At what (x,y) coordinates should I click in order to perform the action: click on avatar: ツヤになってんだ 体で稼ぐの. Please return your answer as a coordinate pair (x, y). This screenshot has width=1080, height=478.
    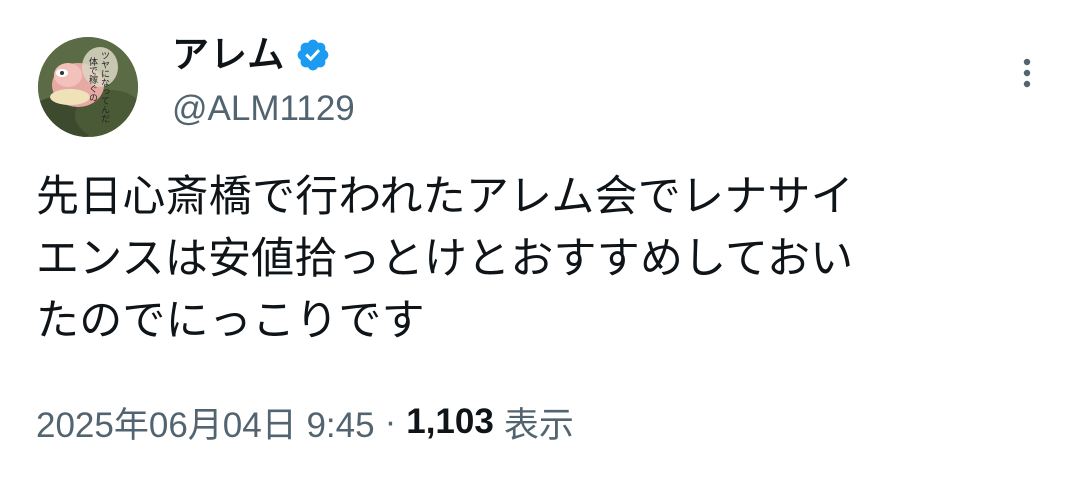
    Looking at the image, I should click on (88, 87).